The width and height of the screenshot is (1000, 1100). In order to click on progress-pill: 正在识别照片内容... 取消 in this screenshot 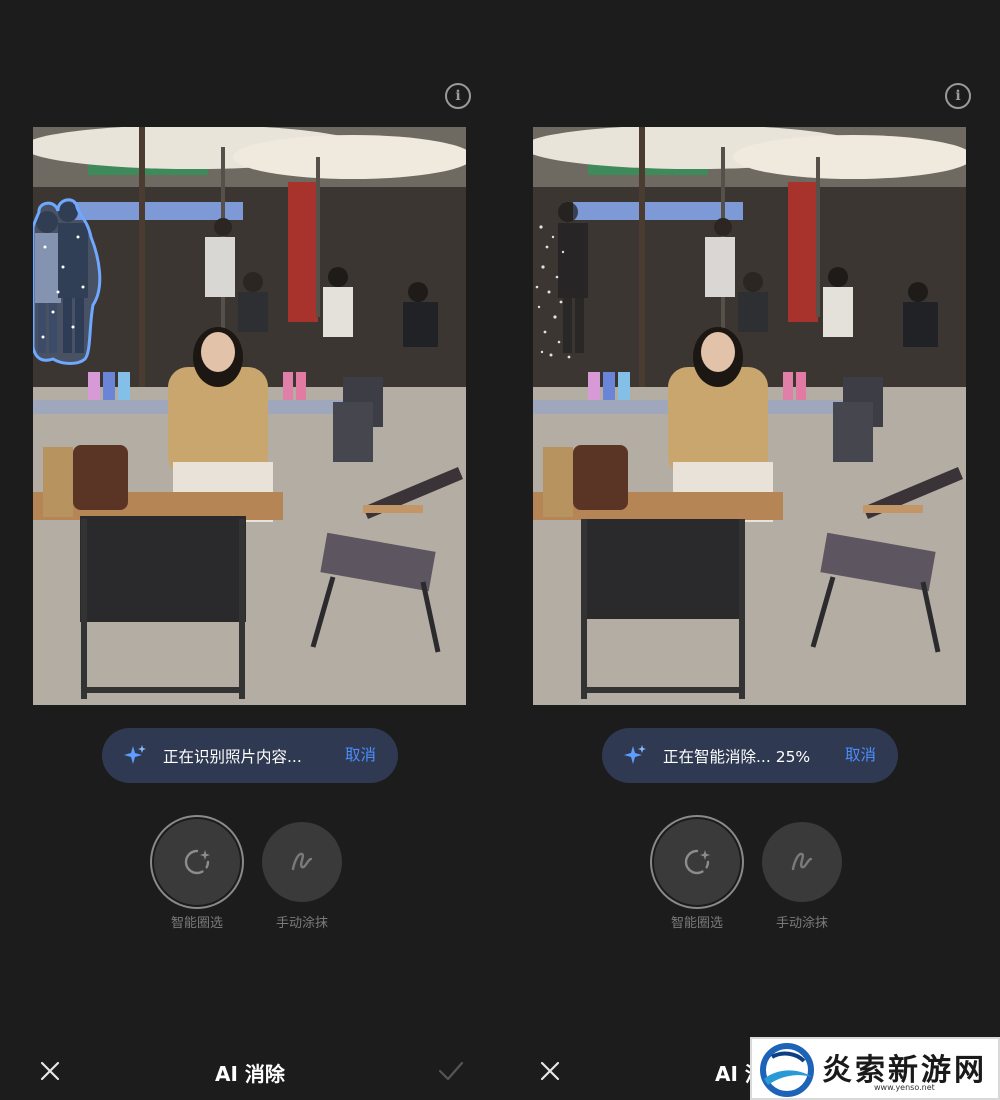, I will do `click(250, 755)`.